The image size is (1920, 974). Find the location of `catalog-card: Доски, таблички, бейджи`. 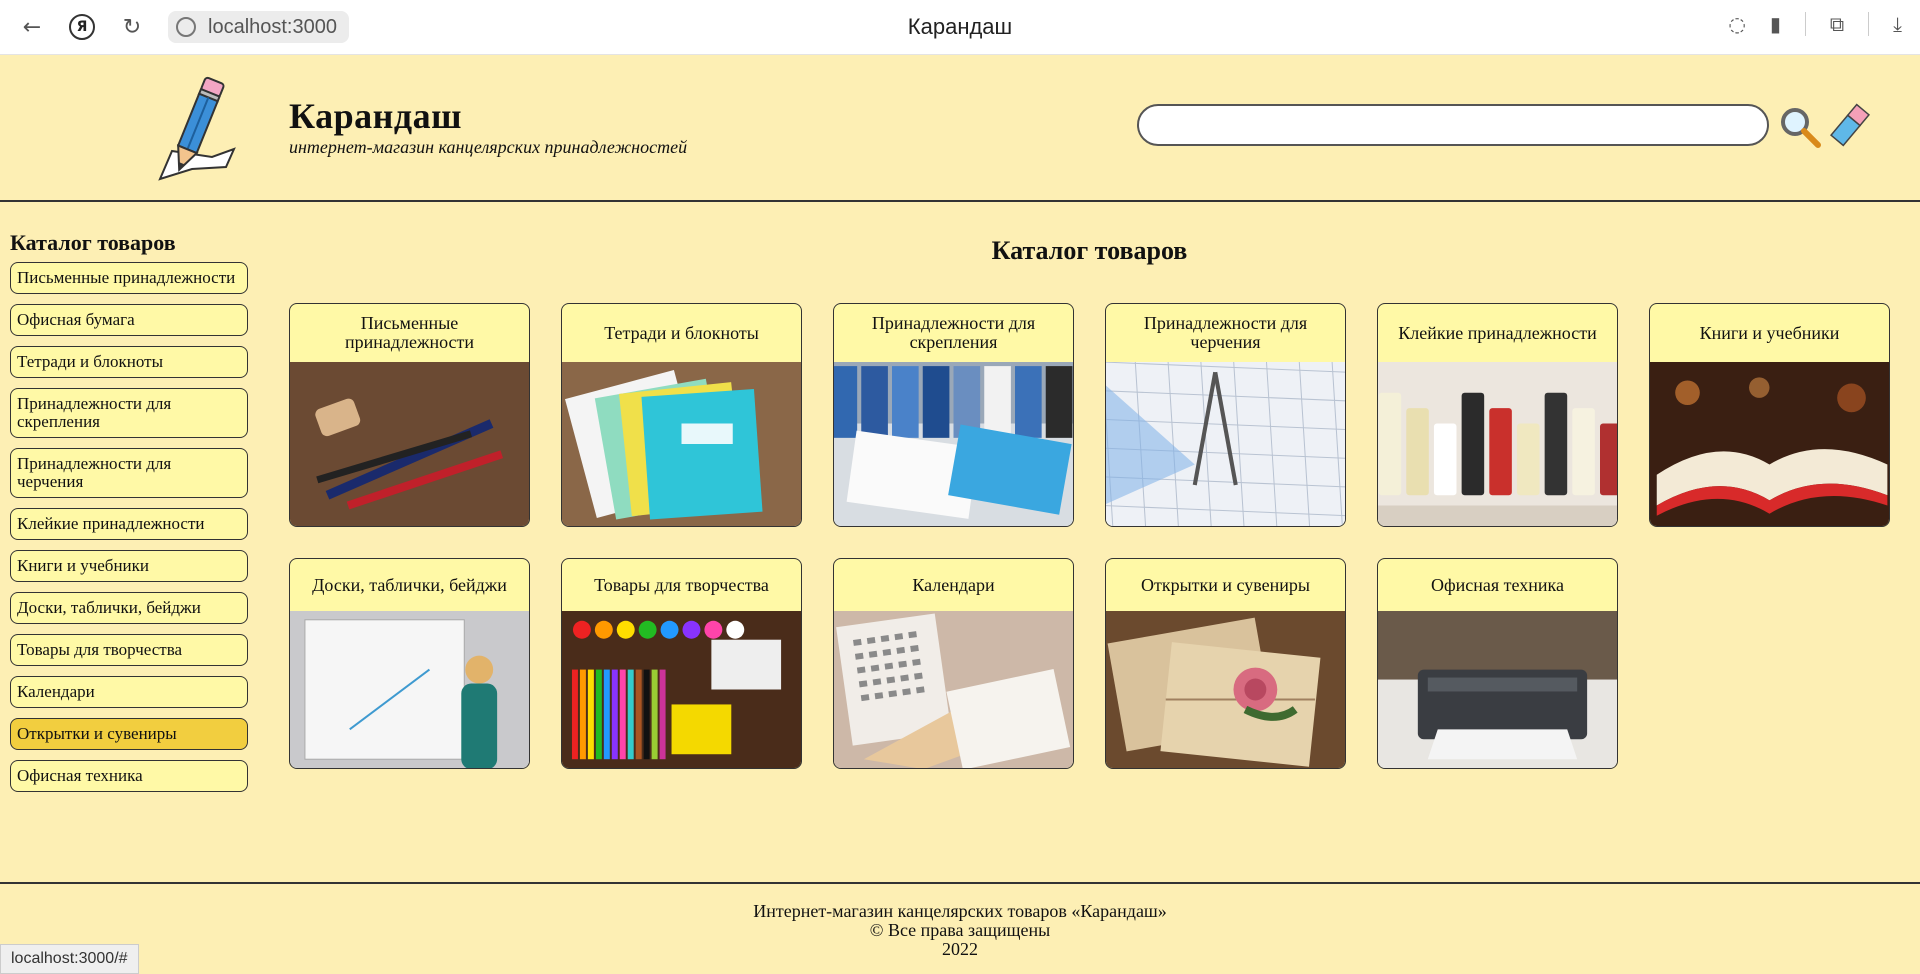

catalog-card: Доски, таблички, бейджи is located at coordinates (409, 663).